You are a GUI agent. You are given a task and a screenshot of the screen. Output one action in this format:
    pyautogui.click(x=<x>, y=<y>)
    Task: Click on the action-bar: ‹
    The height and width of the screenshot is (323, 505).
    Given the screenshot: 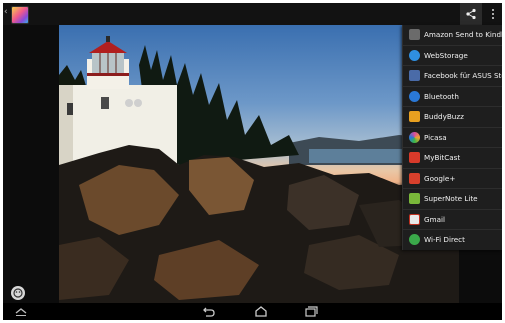 What is the action you would take?
    pyautogui.click(x=252, y=14)
    